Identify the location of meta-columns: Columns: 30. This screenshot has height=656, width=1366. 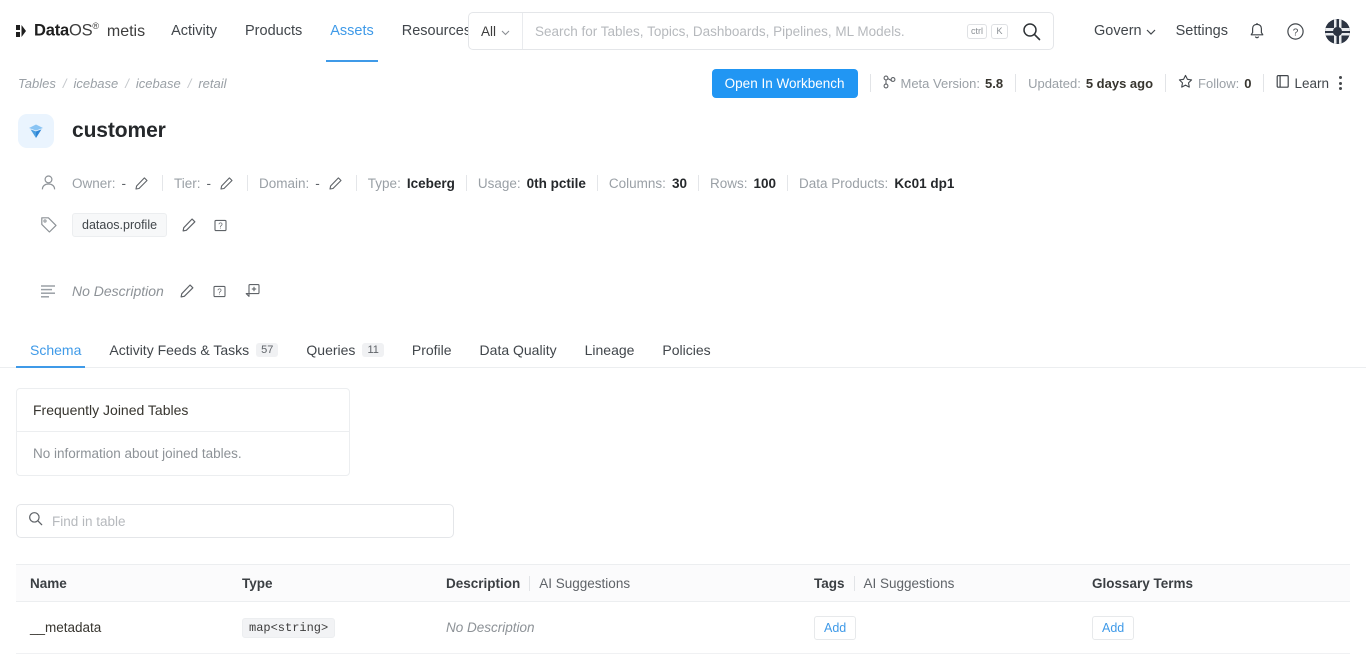
(648, 183).